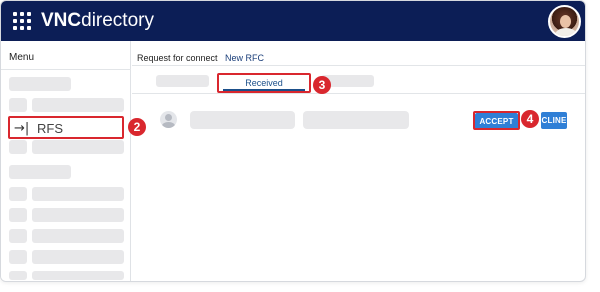  I want to click on decline-button: CLINE, so click(554, 120).